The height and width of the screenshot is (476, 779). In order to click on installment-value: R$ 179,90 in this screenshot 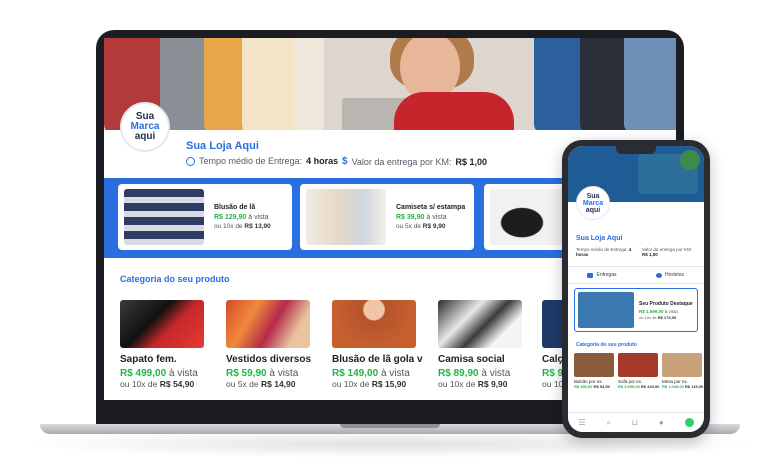, I will do `click(667, 317)`.